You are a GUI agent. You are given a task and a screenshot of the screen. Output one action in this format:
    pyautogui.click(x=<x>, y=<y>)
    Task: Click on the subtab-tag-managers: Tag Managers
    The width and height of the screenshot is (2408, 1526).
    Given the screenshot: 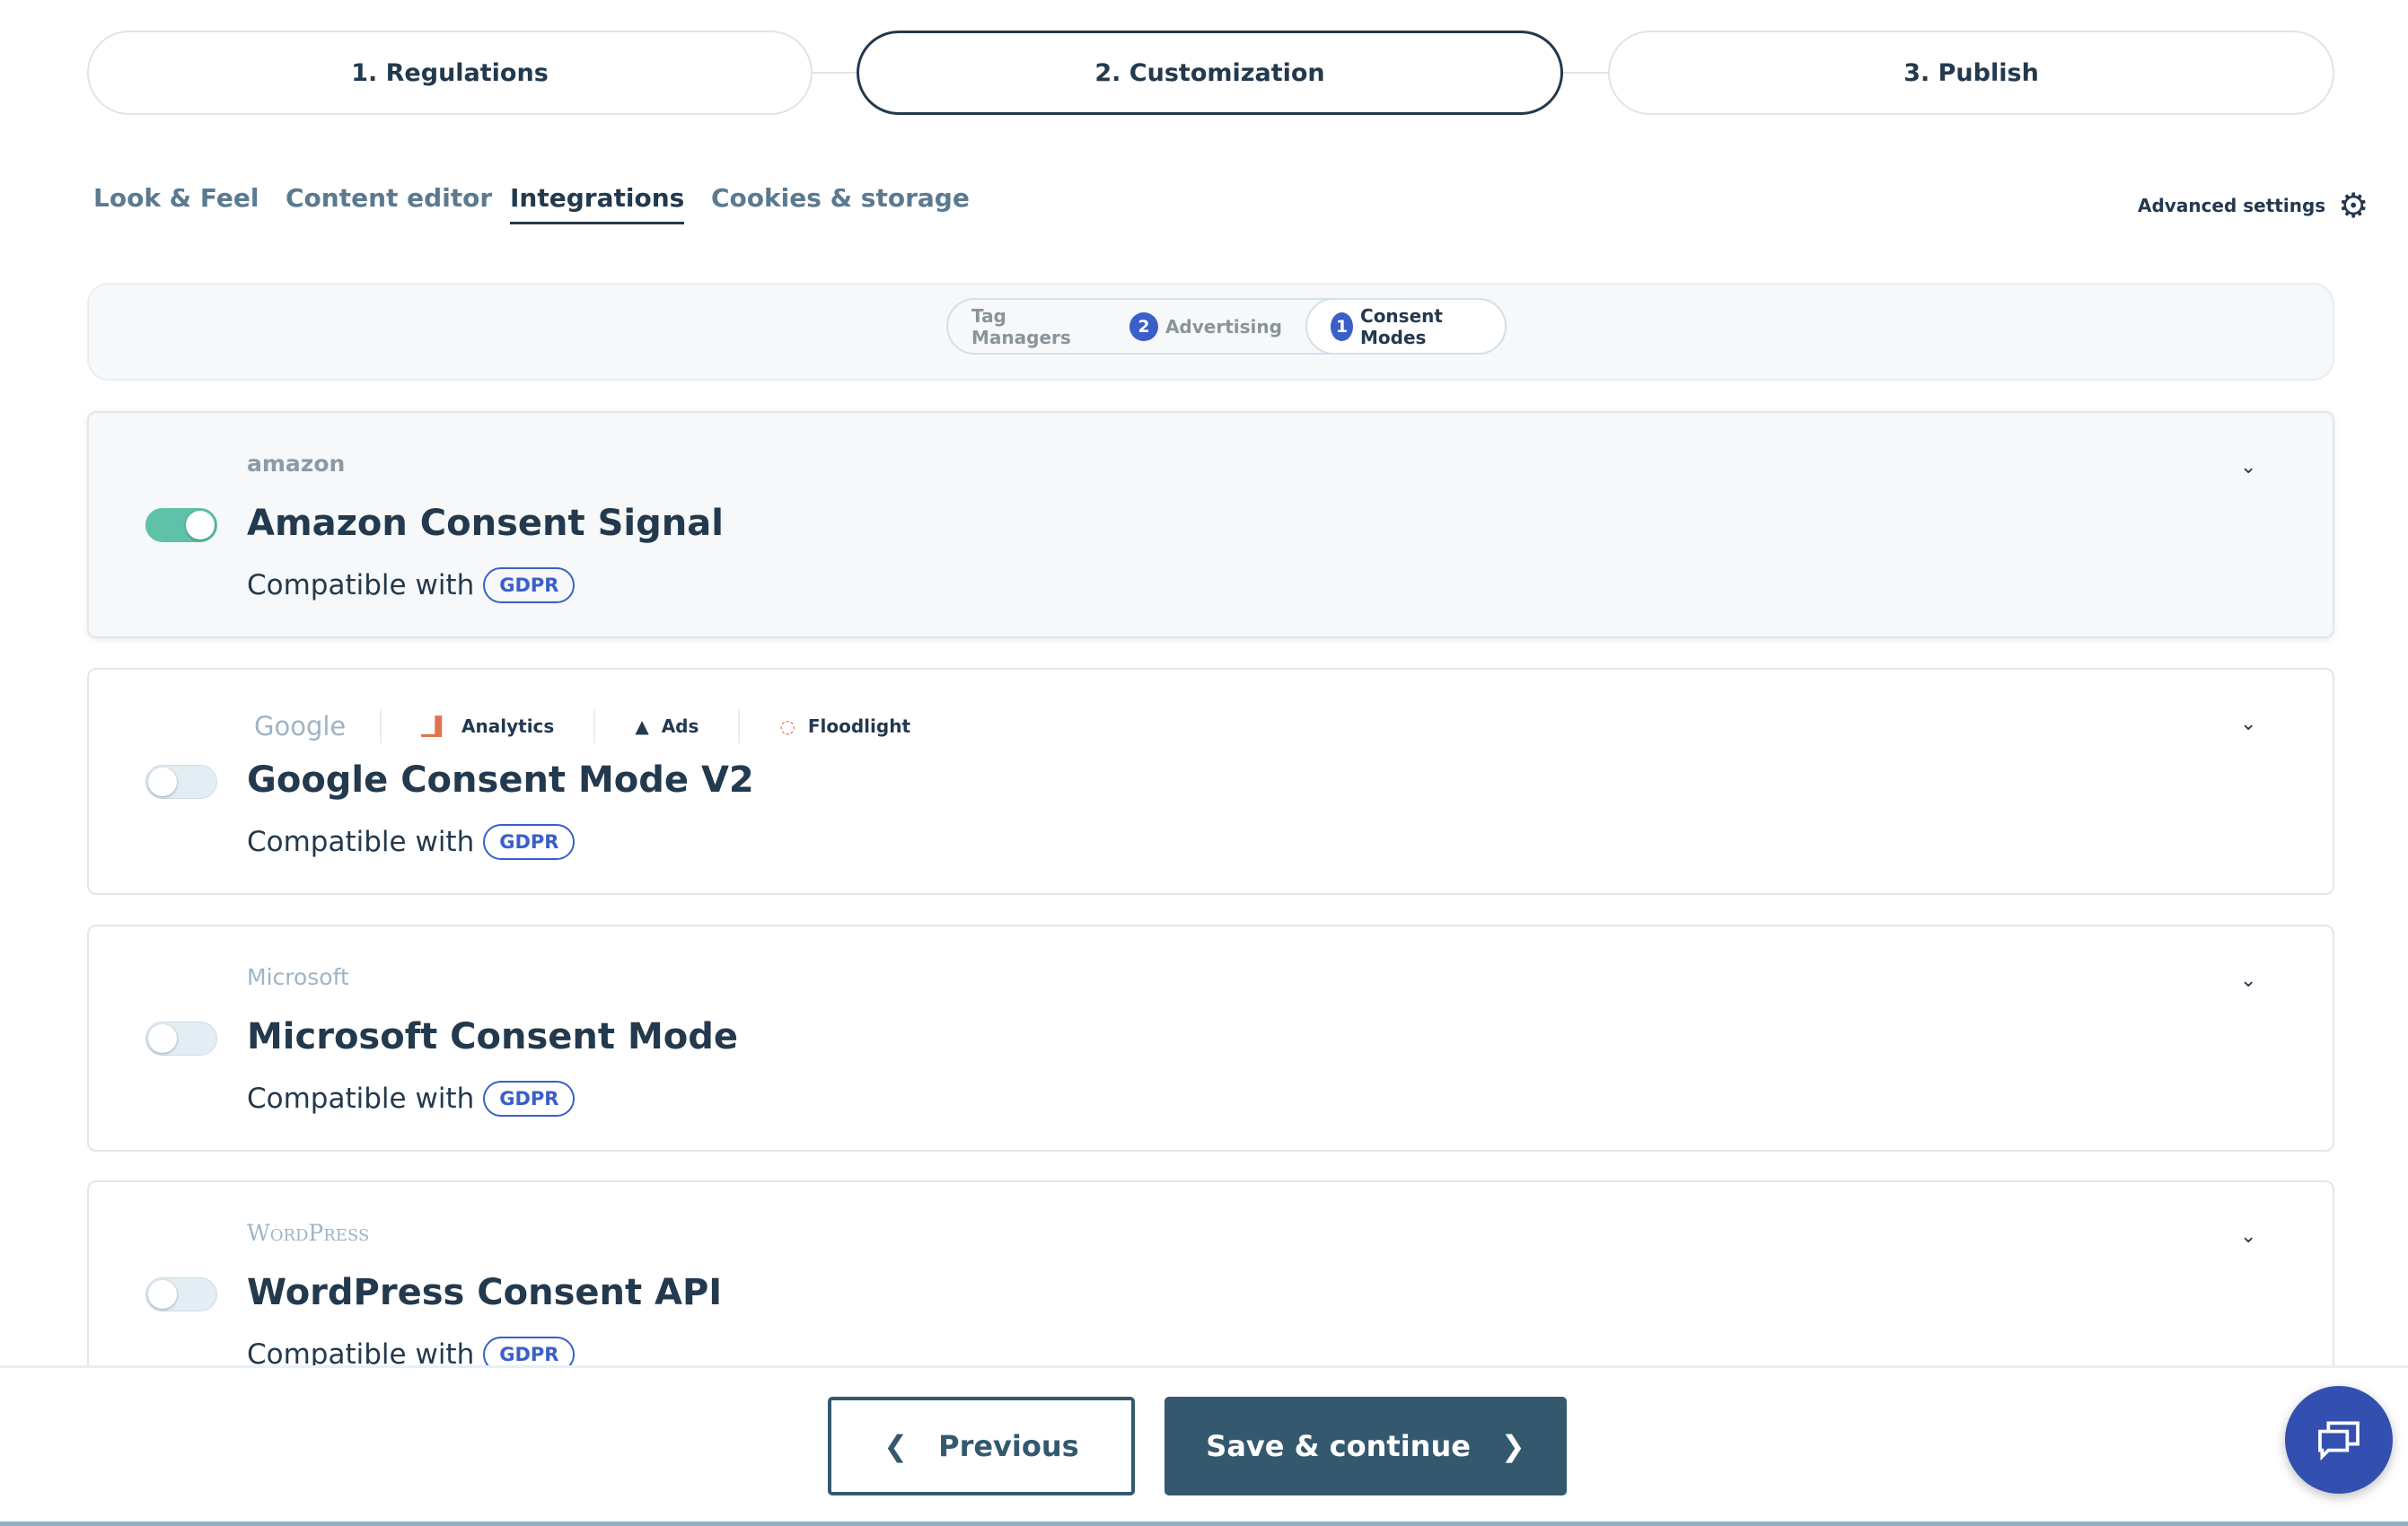 What is the action you would take?
    pyautogui.click(x=1027, y=327)
    